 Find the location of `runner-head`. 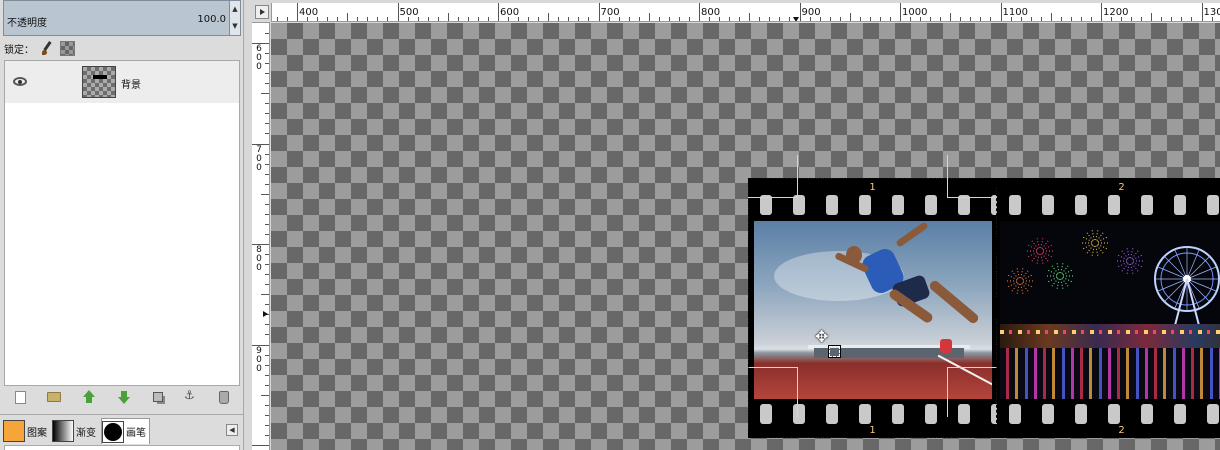

runner-head is located at coordinates (854, 255).